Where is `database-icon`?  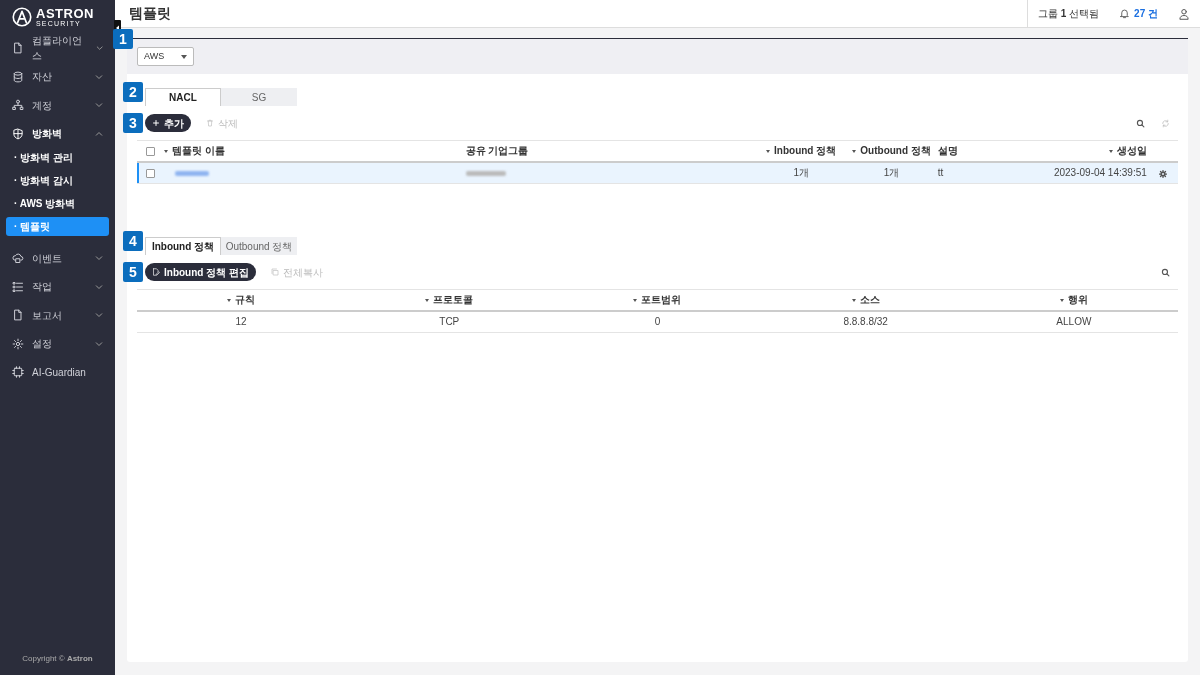
database-icon is located at coordinates (18, 76).